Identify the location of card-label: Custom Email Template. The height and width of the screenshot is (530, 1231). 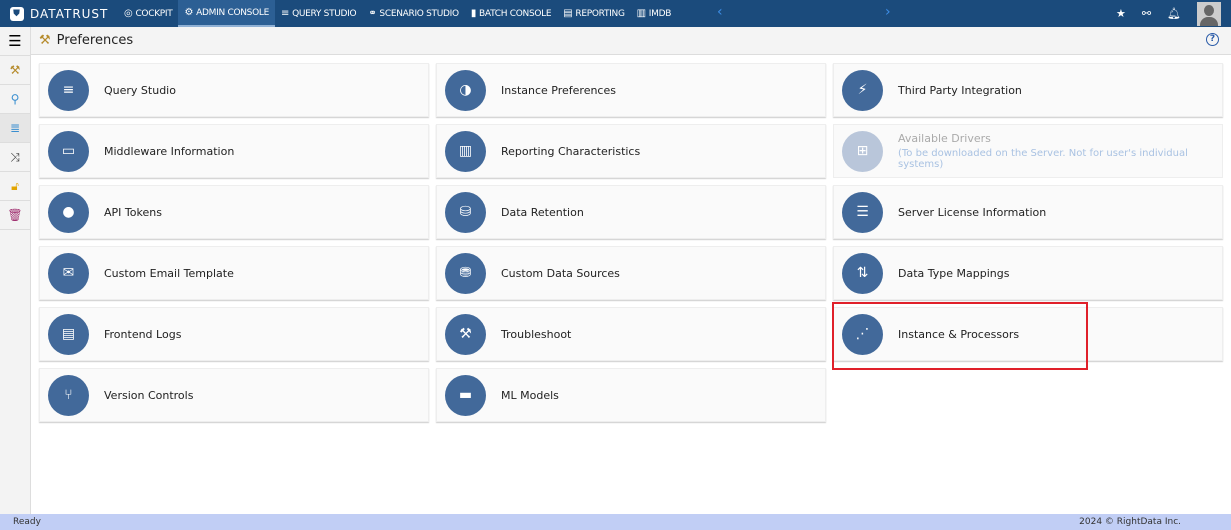
(169, 273).